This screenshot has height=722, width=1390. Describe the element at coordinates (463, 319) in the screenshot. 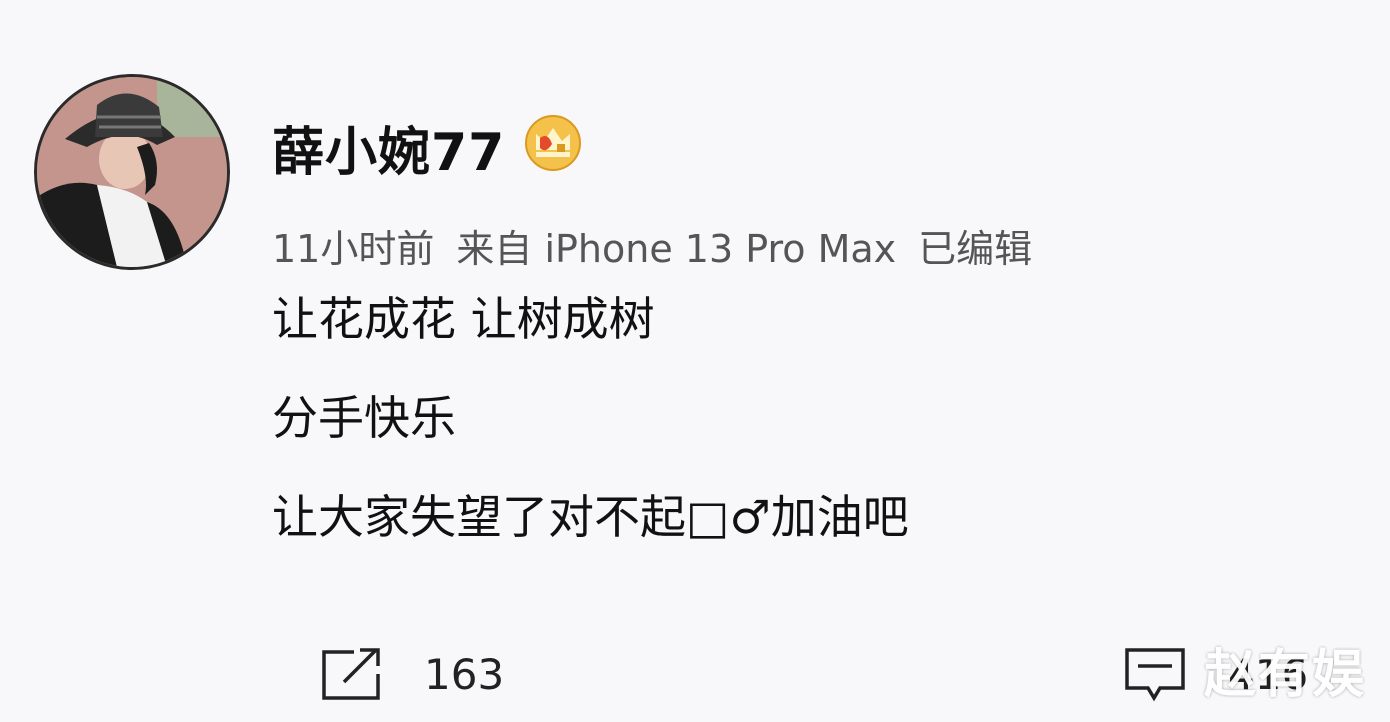

I see `post-line: 让花成花 让树成树` at that location.